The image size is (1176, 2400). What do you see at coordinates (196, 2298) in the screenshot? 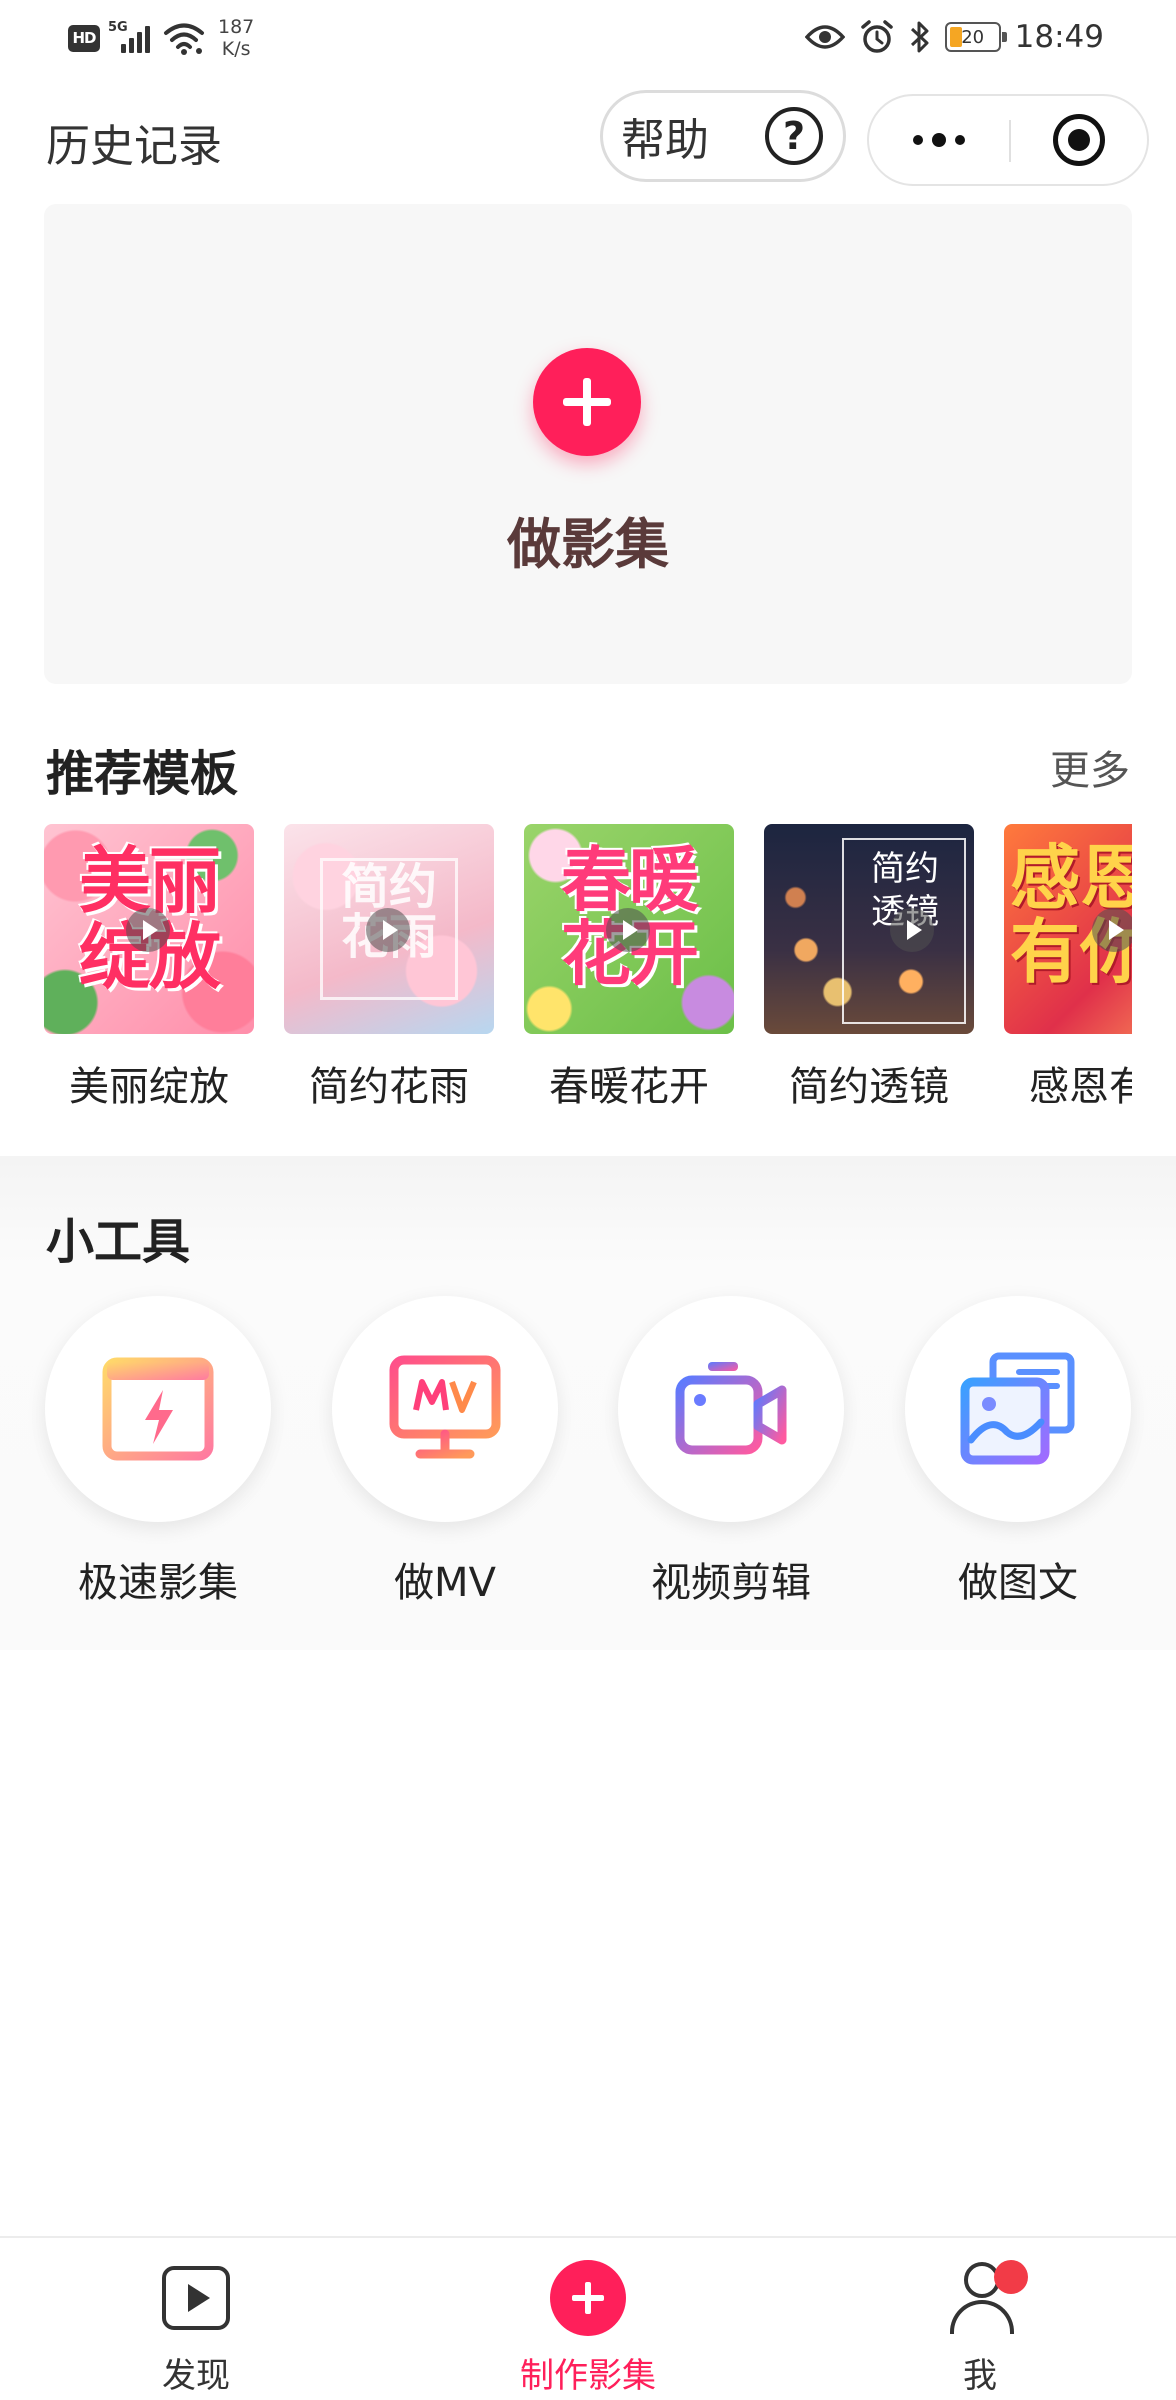
I see `play-box-icon` at bounding box center [196, 2298].